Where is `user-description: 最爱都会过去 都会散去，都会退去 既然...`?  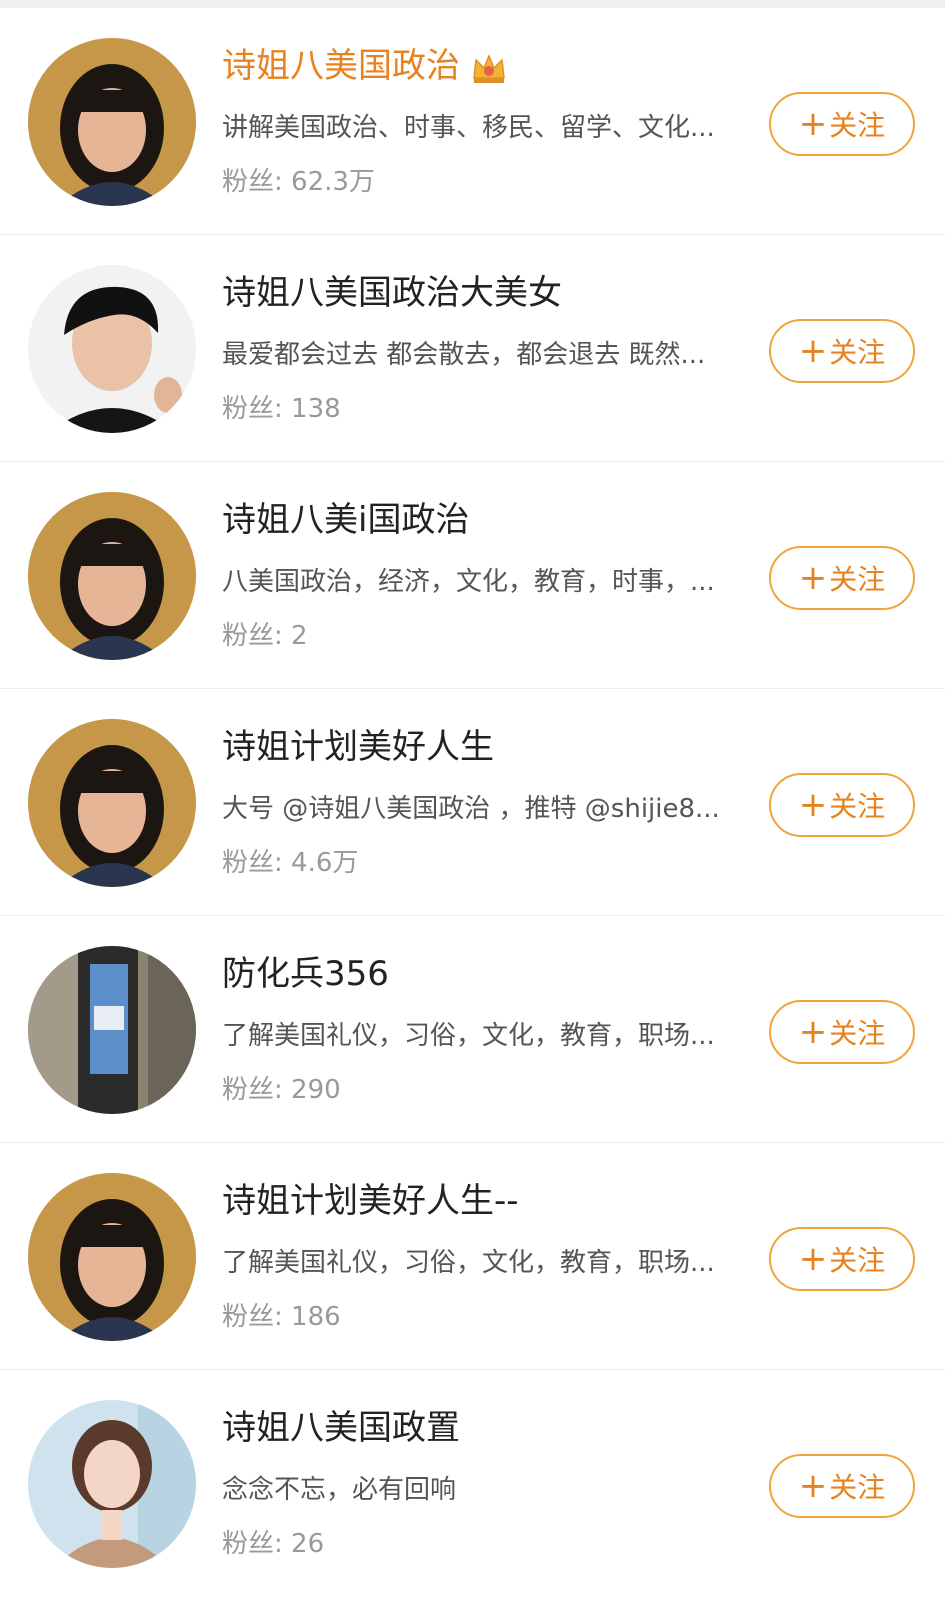 user-description: 最爱都会过去 都会散去，都会退去 既然... is located at coordinates (464, 355).